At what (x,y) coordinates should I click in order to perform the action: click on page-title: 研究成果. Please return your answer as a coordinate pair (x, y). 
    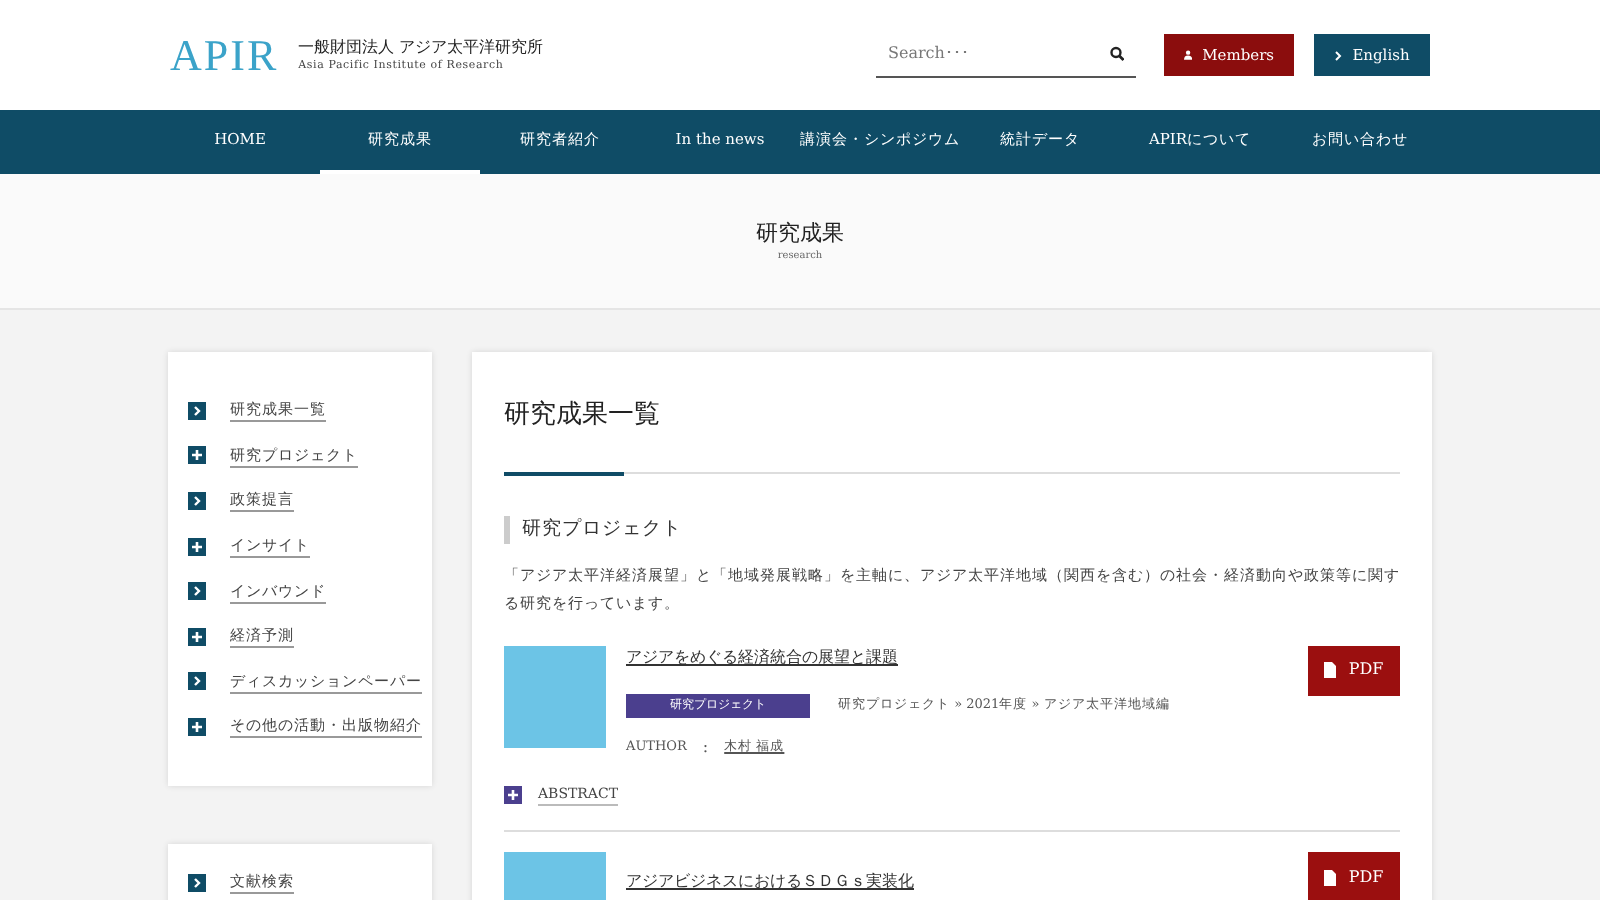
    Looking at the image, I should click on (800, 233).